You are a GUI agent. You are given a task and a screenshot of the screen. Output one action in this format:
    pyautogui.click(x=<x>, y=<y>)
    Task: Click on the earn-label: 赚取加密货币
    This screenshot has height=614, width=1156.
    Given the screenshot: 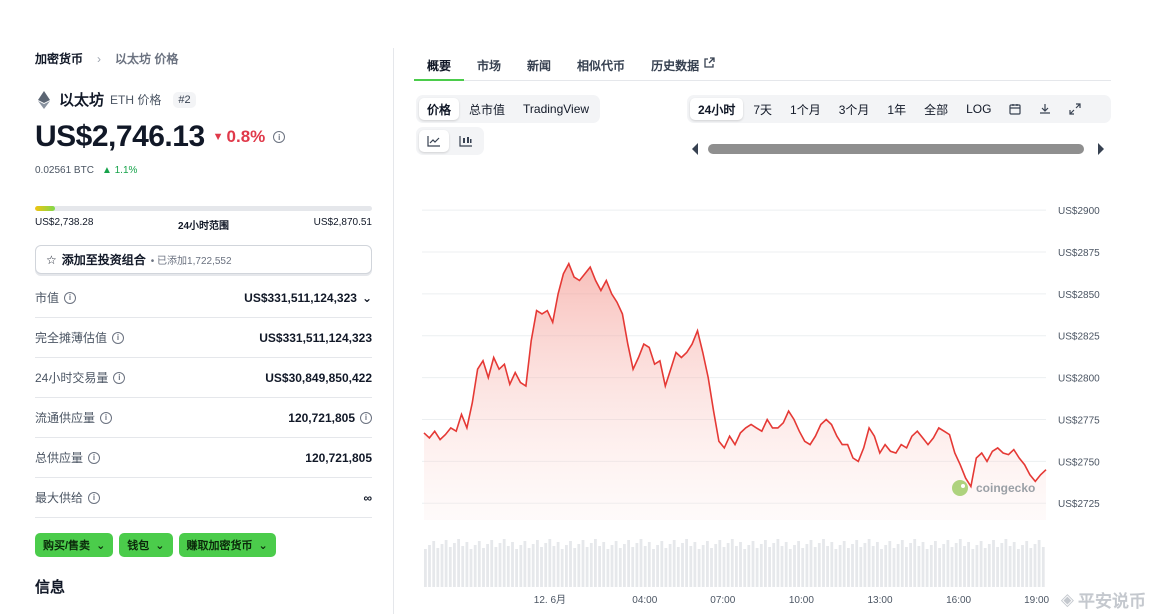 What is the action you would take?
    pyautogui.click(x=219, y=546)
    